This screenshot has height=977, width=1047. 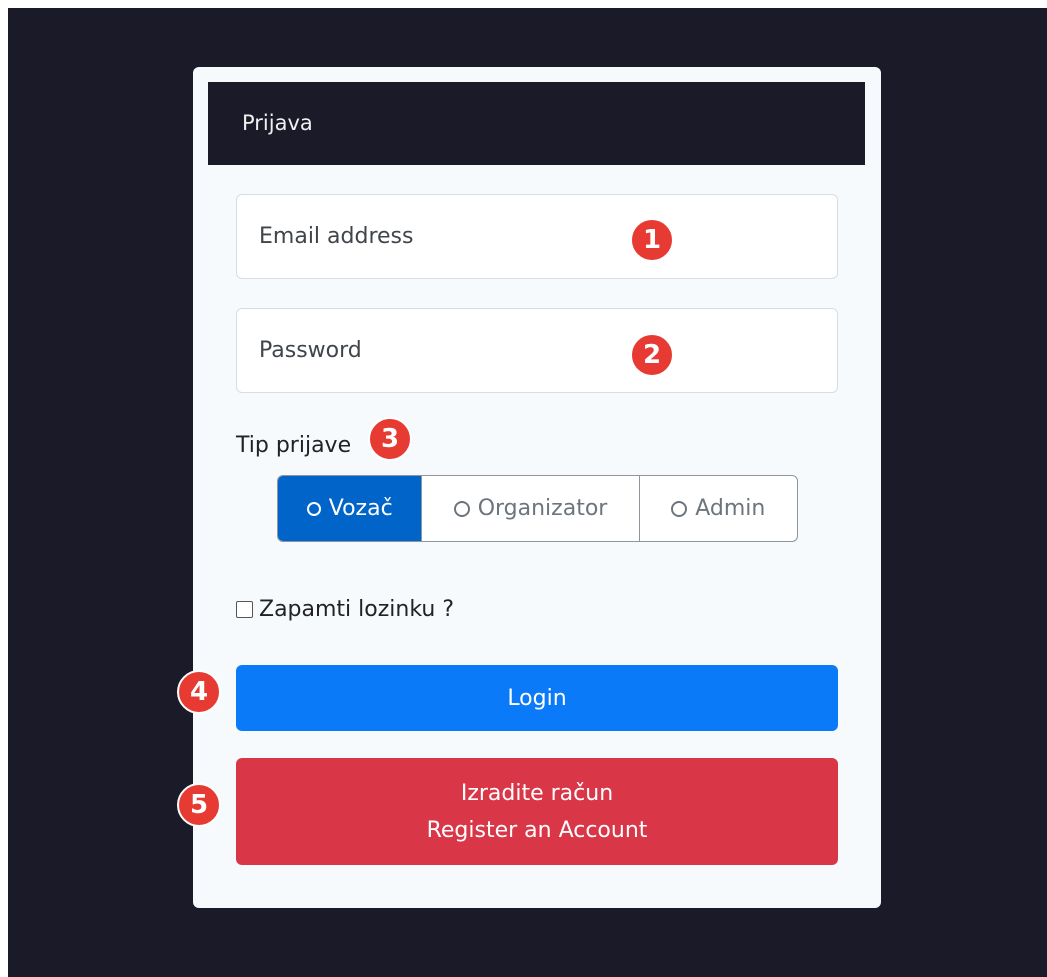 I want to click on login-type-radio-group: Vozač Organizator Admin, so click(x=537, y=508).